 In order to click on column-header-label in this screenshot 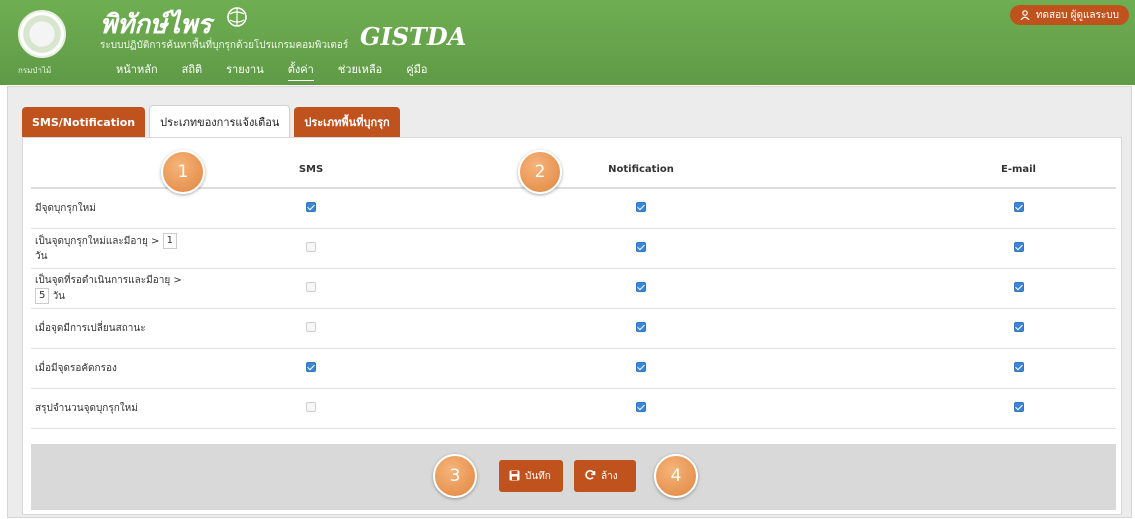, I will do `click(146, 170)`.